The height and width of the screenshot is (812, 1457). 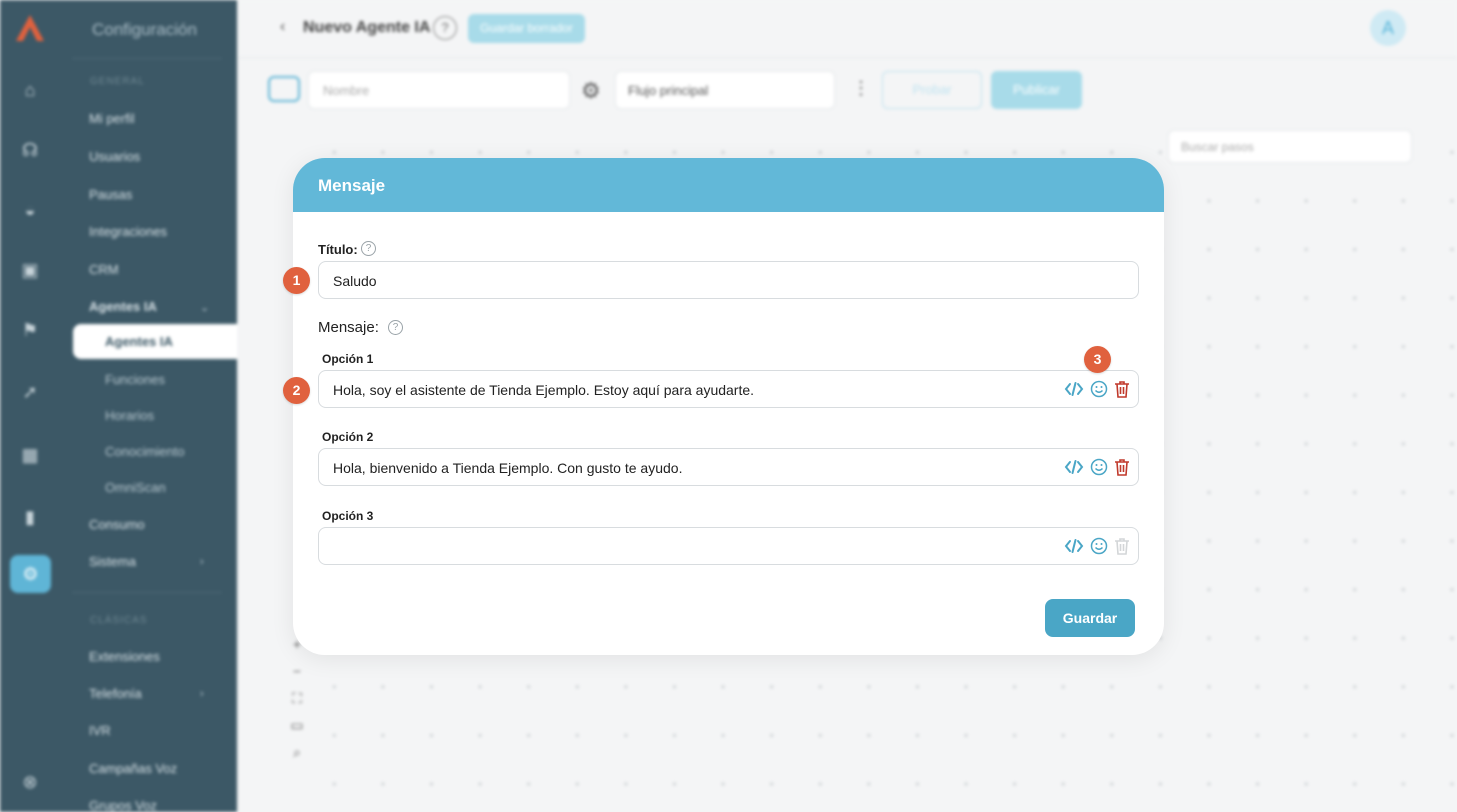 I want to click on option-2-label: Opción 2, so click(x=348, y=437).